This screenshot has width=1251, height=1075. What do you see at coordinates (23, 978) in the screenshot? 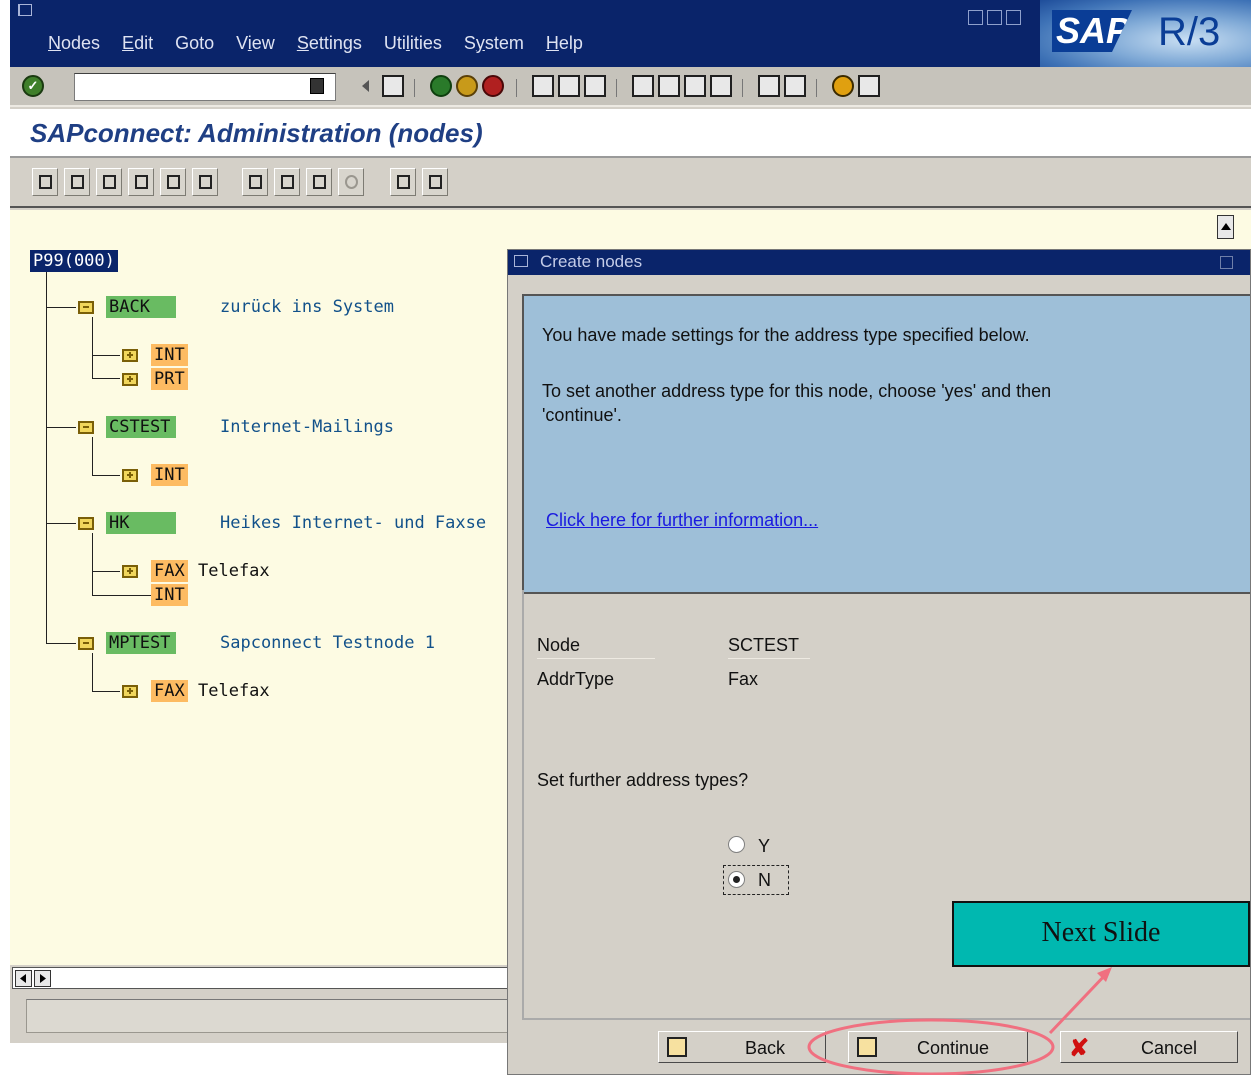
I see `scroll-left-icon` at bounding box center [23, 978].